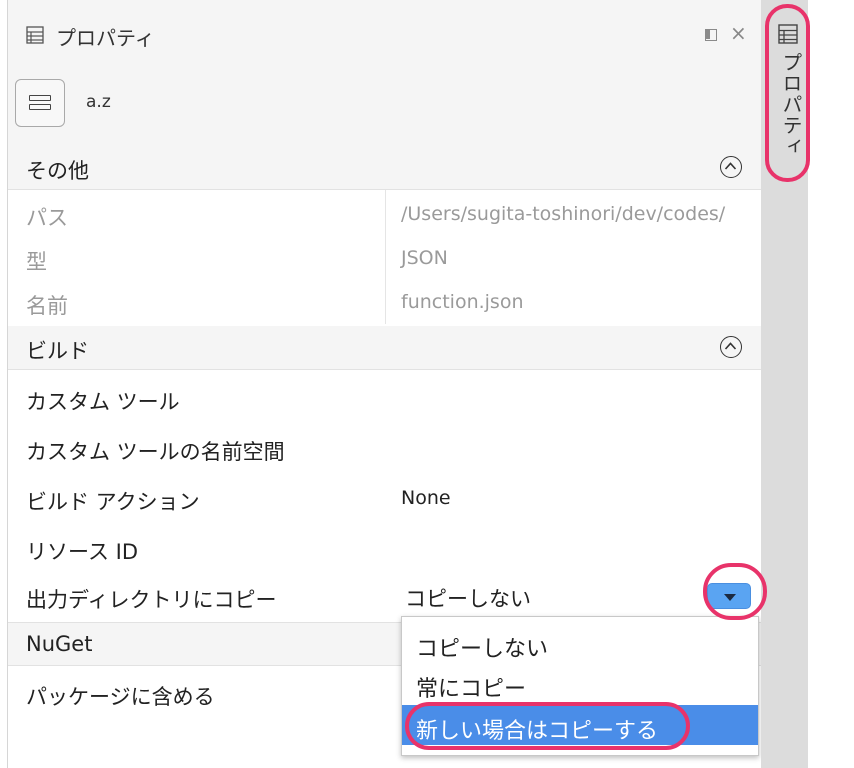 This screenshot has height=768, width=854. I want to click on property-value: JSON, so click(424, 258).